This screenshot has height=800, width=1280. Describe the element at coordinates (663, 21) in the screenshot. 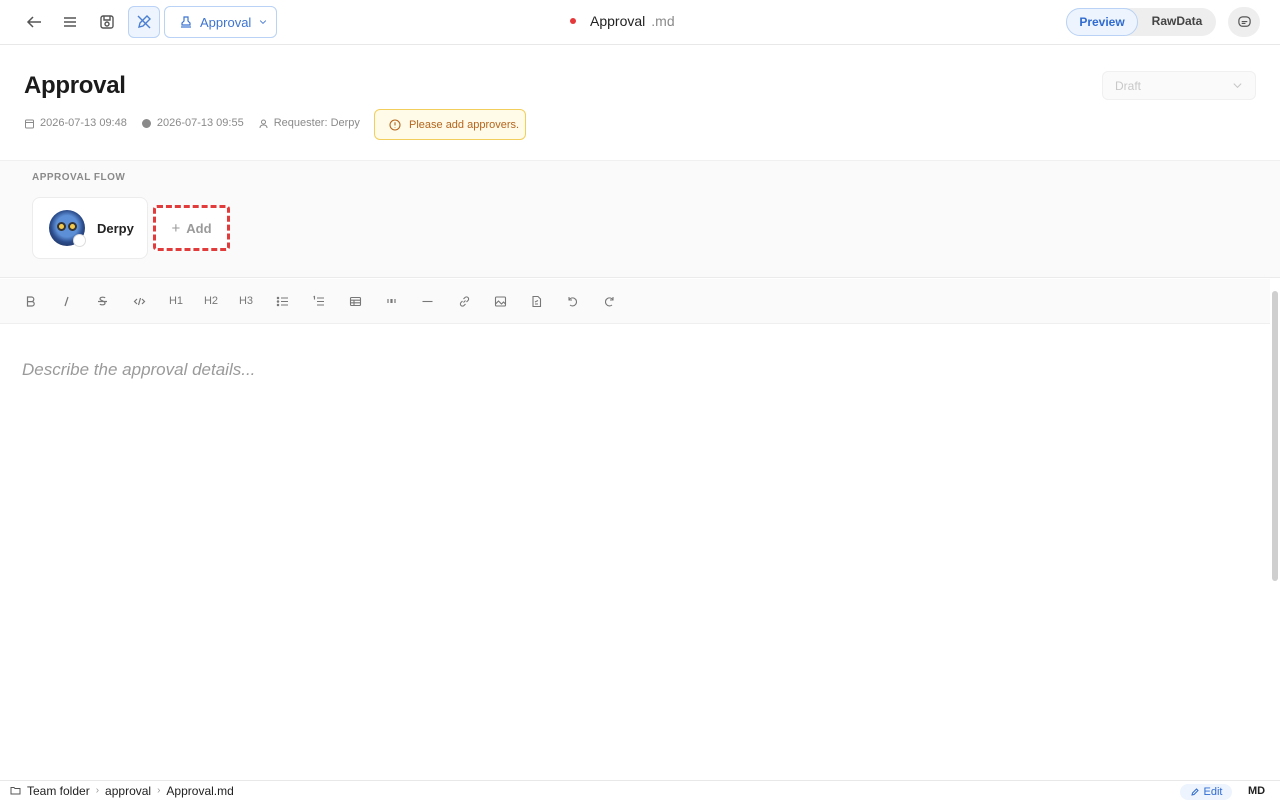

I see `document-extension: .md` at that location.